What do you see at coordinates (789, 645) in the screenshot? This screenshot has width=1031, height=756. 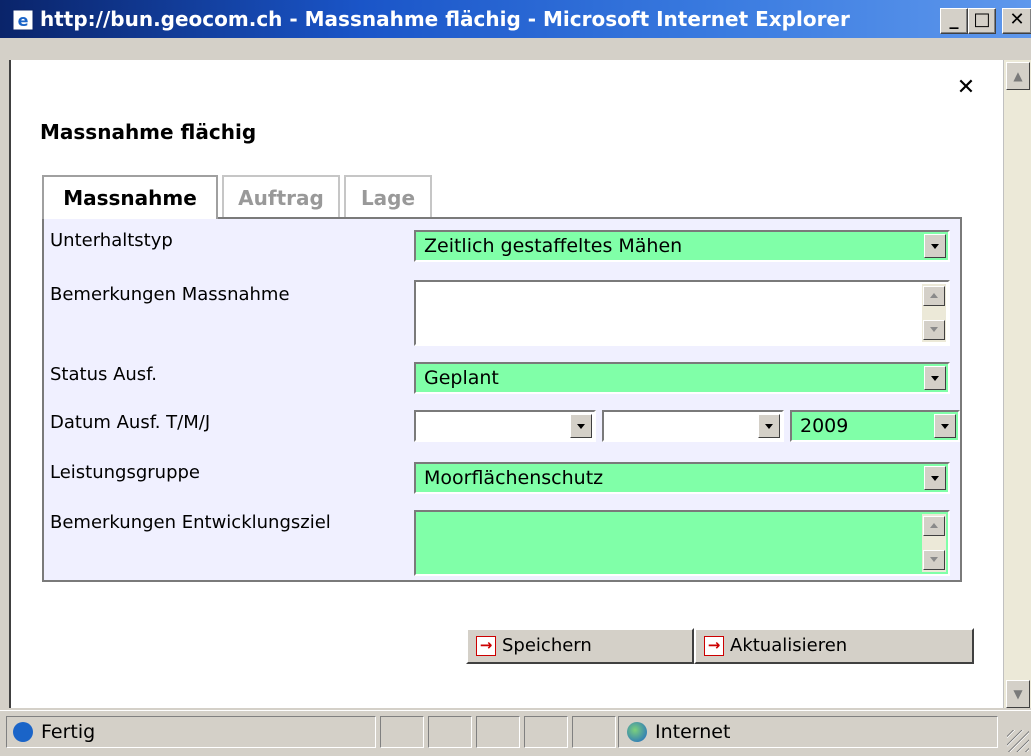 I see `refresh-label: Aktualisieren` at bounding box center [789, 645].